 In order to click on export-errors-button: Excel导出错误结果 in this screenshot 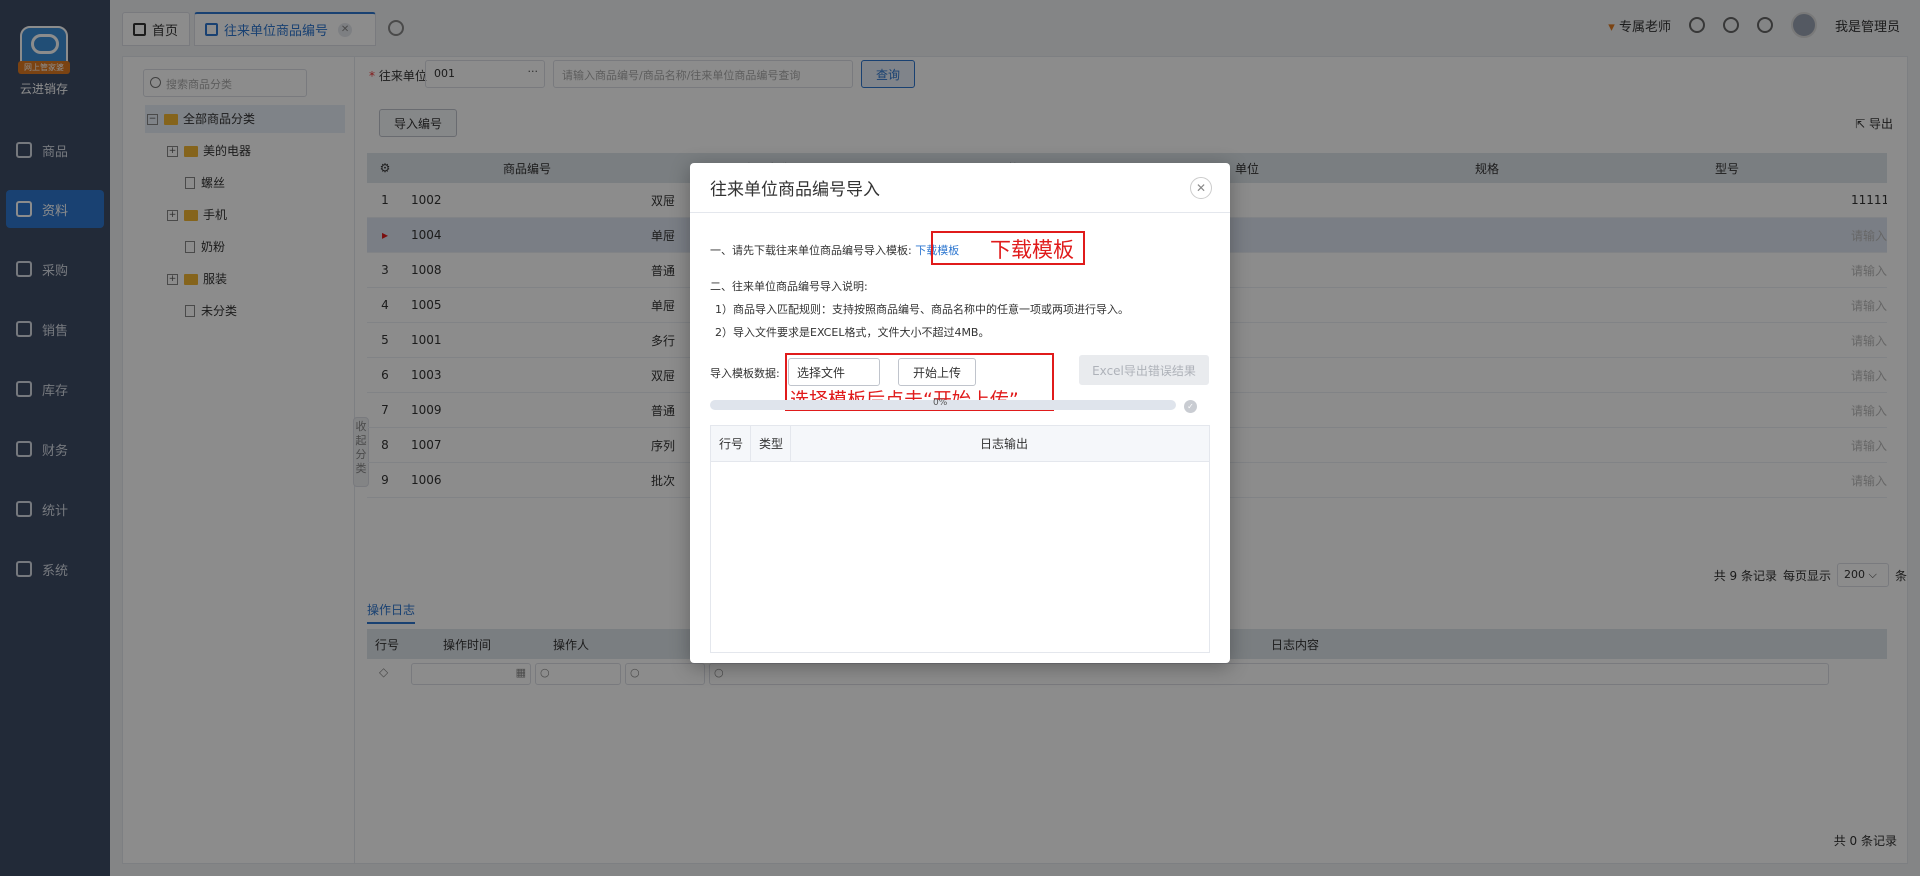, I will do `click(1144, 370)`.